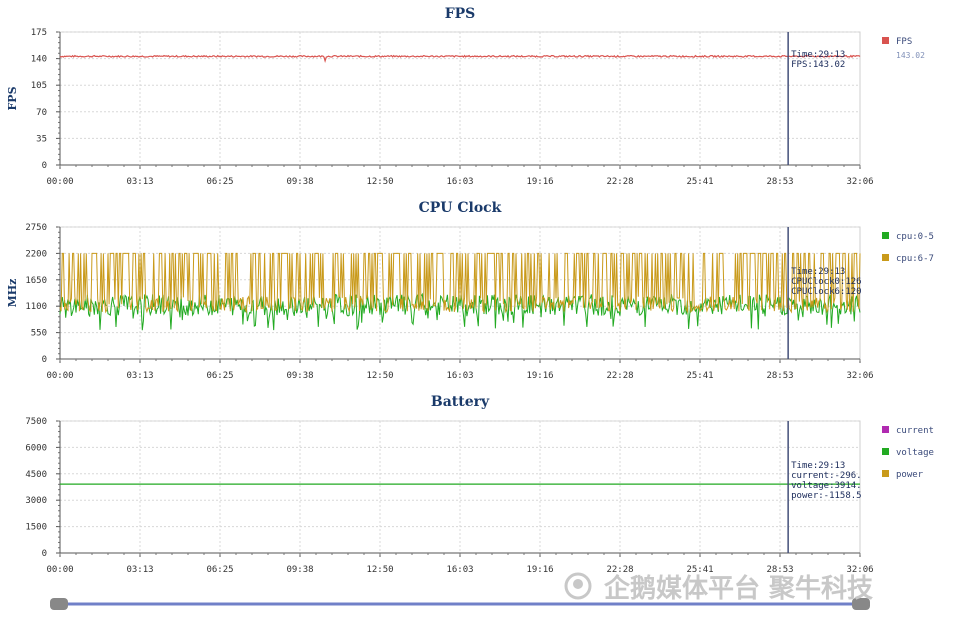  What do you see at coordinates (41, 139) in the screenshot?
I see `y-tick-label: 35` at bounding box center [41, 139].